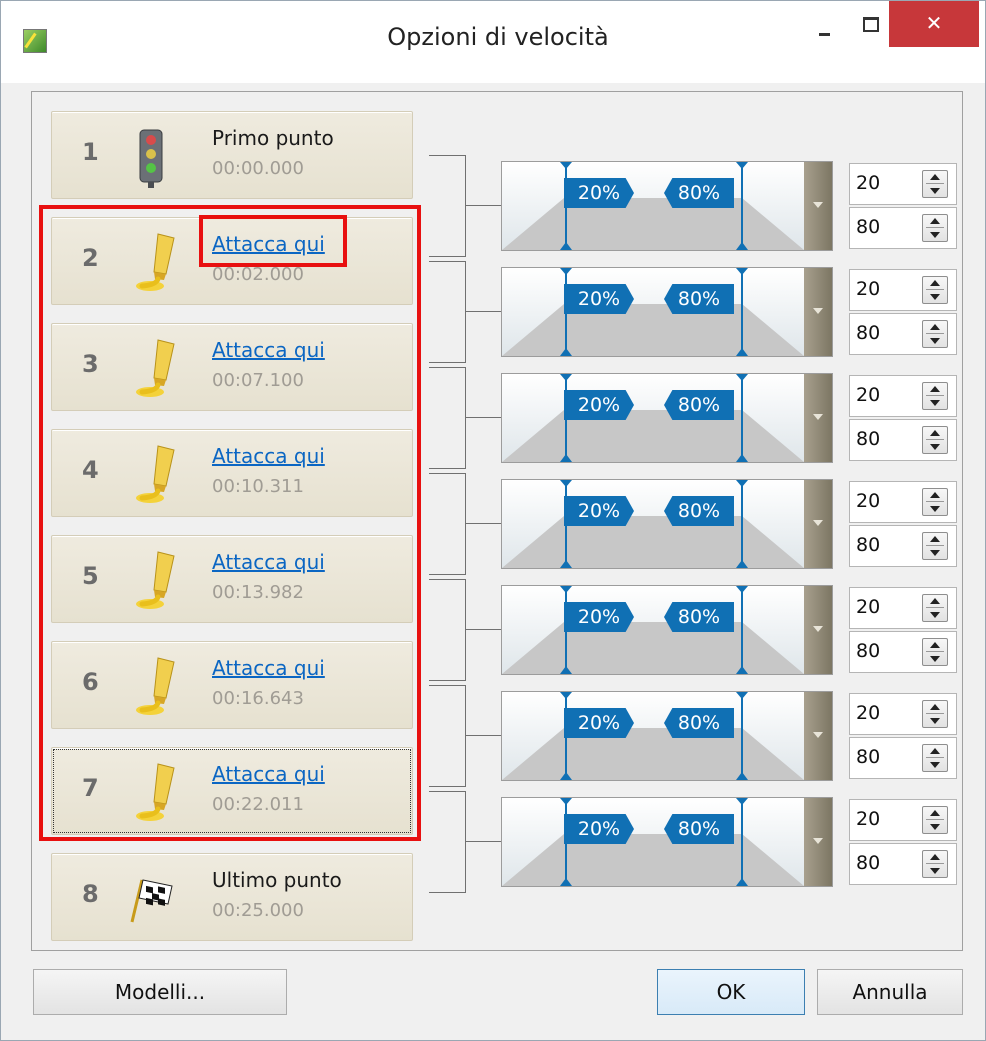 This screenshot has height=1041, width=986. Describe the element at coordinates (934, 24) in the screenshot. I see `close-button: ✕` at that location.